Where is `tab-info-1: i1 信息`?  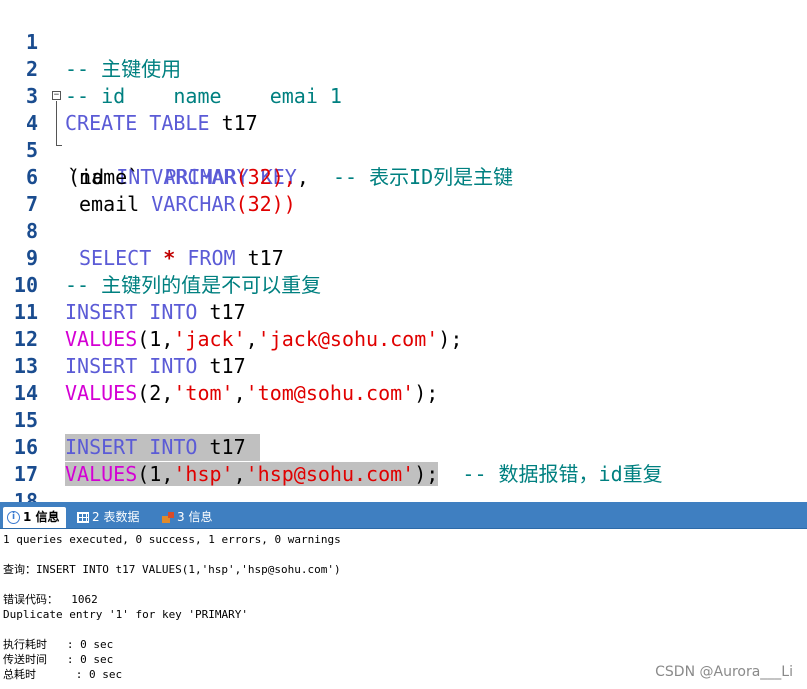
tab-info-1: i1 信息 is located at coordinates (34, 517).